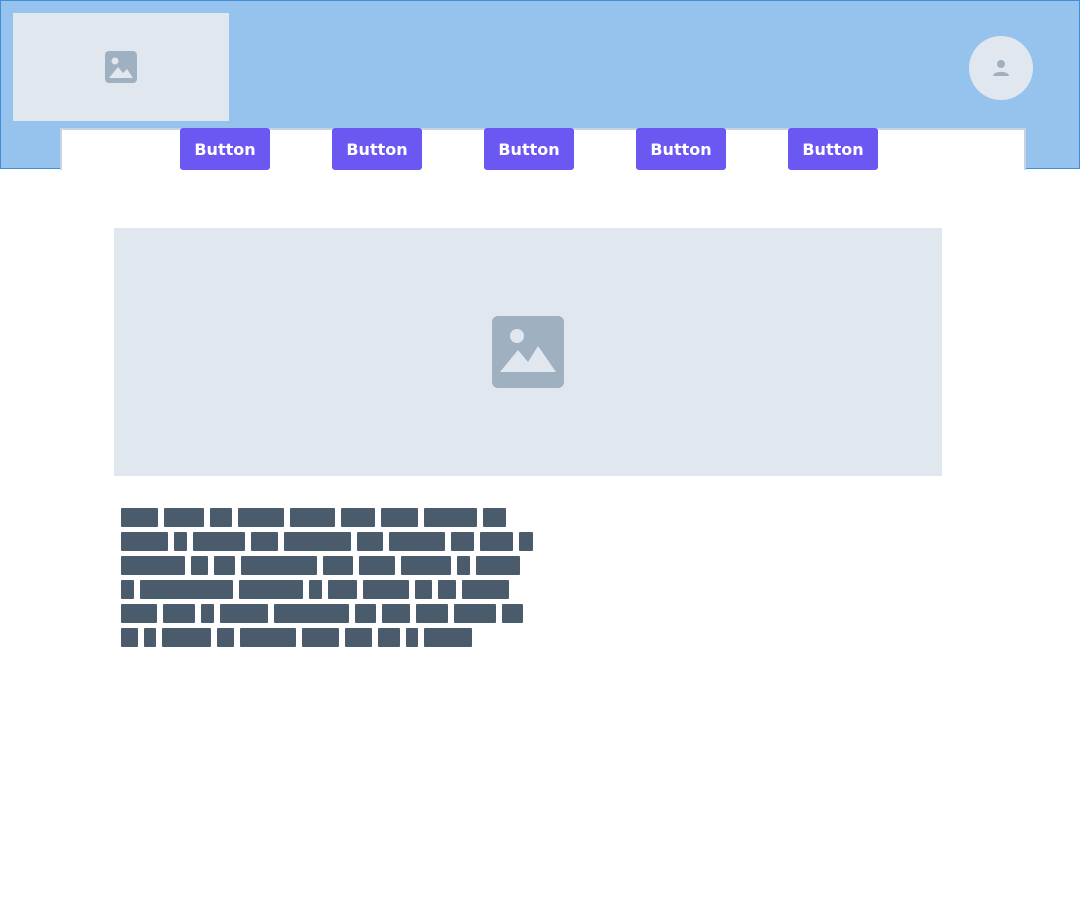 The height and width of the screenshot is (924, 1080). I want to click on avatar, so click(1001, 68).